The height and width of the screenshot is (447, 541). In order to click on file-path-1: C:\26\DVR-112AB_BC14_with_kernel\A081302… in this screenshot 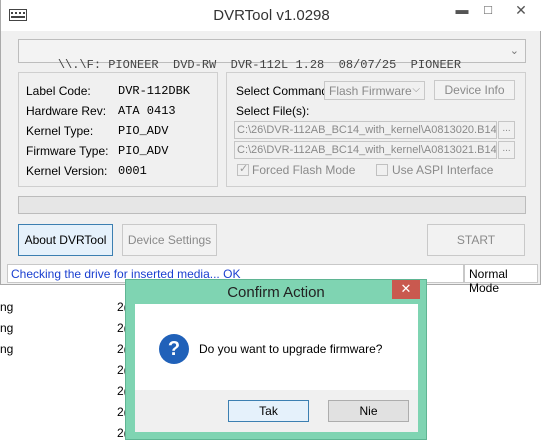, I will do `click(365, 130)`.